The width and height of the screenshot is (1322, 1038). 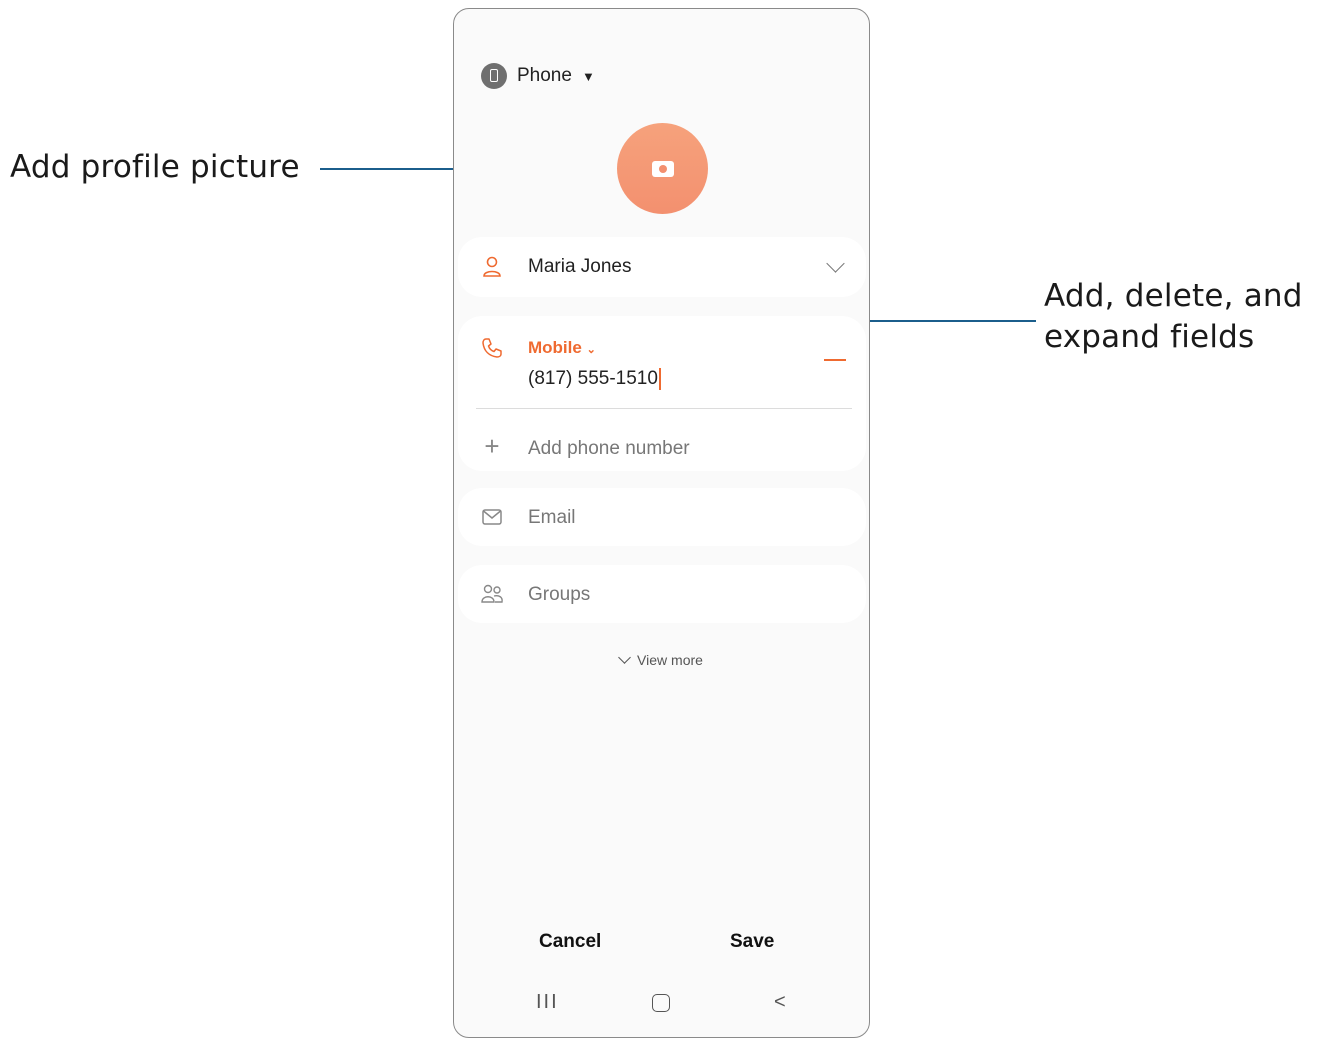 I want to click on phone-icon, so click(x=492, y=348).